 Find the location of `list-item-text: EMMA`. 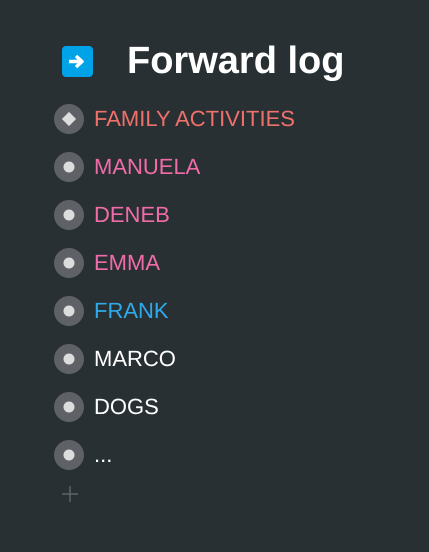

list-item-text: EMMA is located at coordinates (127, 263).